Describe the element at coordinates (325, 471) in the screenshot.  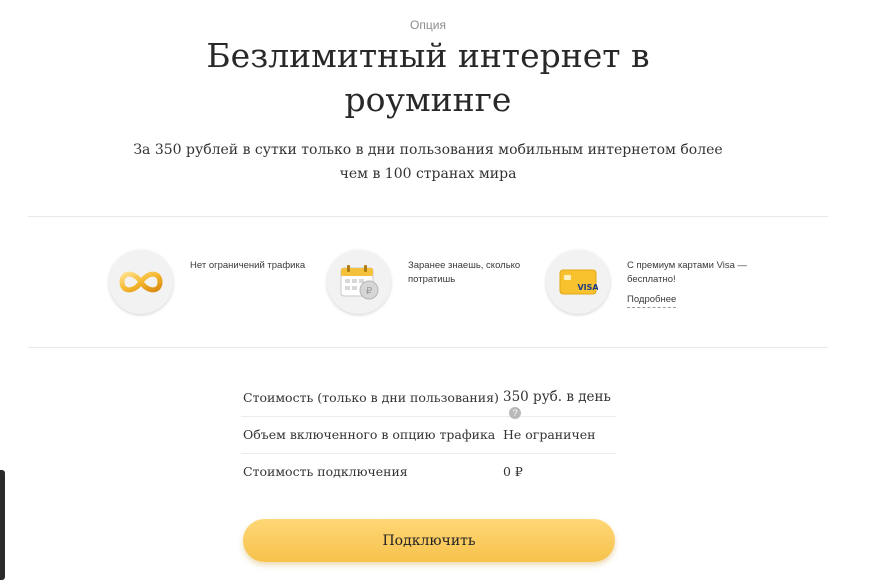
I see `row-label: Стоимость подключения` at that location.